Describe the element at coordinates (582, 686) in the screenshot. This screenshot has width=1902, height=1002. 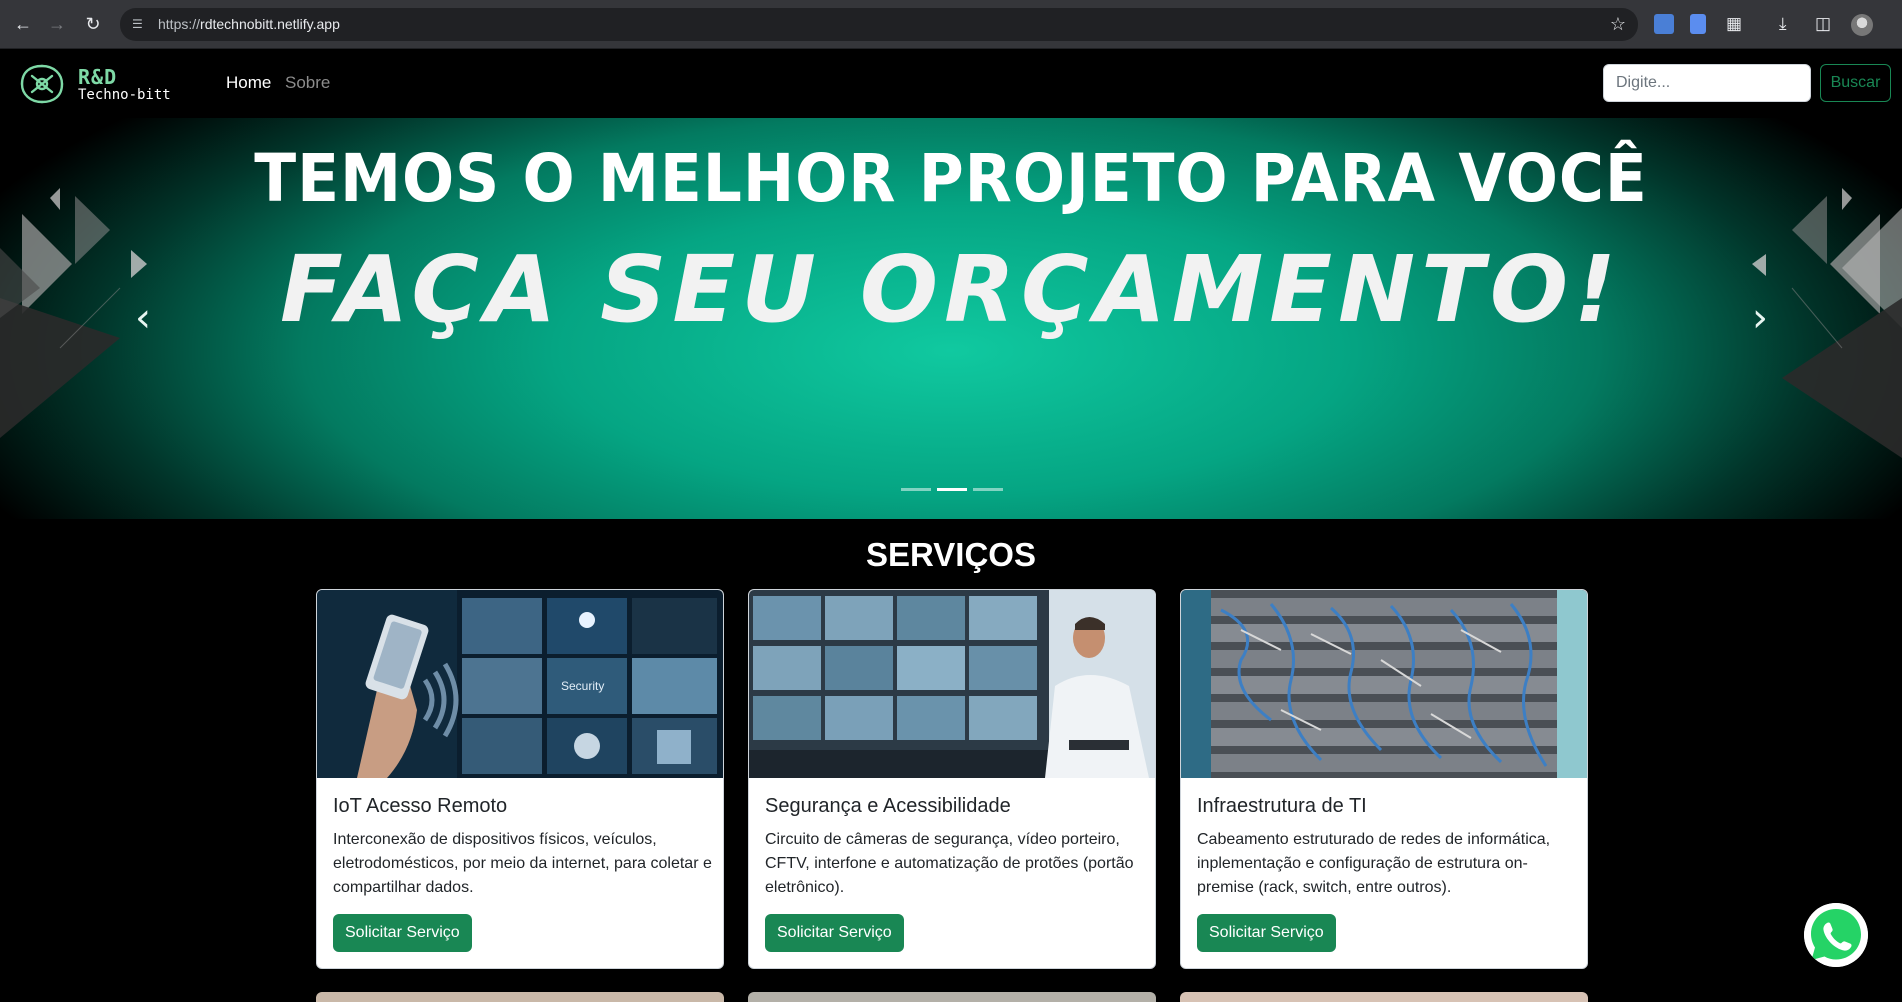
I see `svg-text: Security` at that location.